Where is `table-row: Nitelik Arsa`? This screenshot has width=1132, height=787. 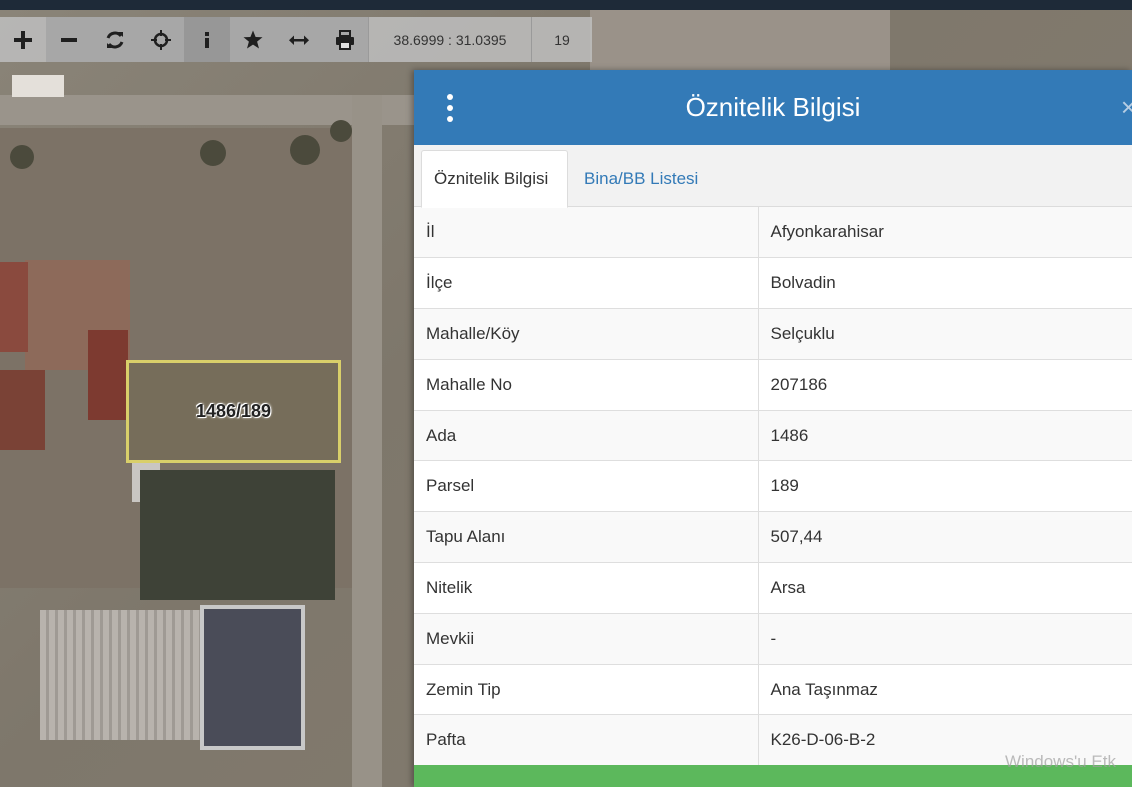 table-row: Nitelik Arsa is located at coordinates (773, 588).